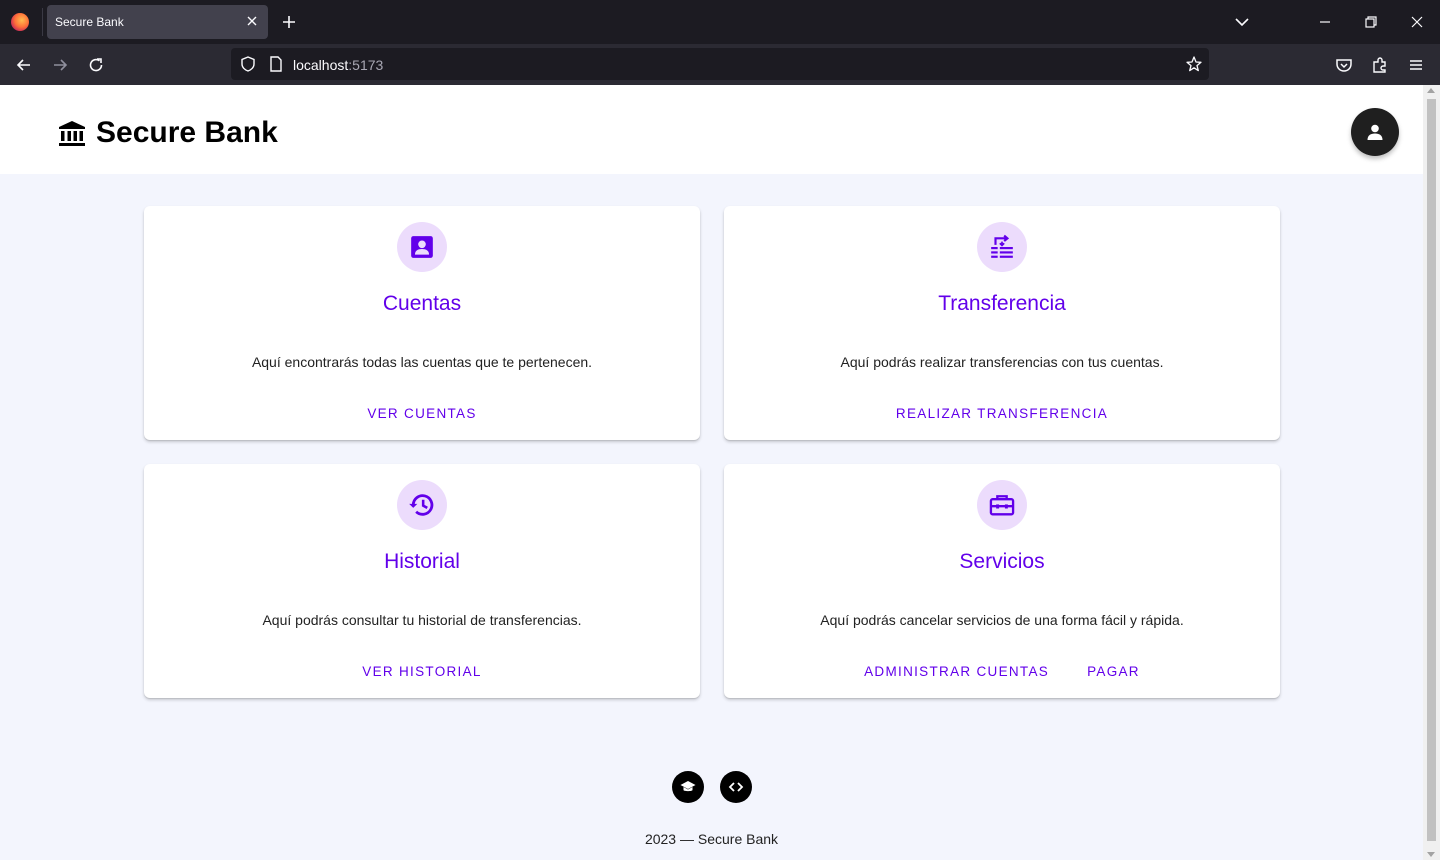 The height and width of the screenshot is (860, 1440). Describe the element at coordinates (321, 65) in the screenshot. I see `url-host: localhost` at that location.